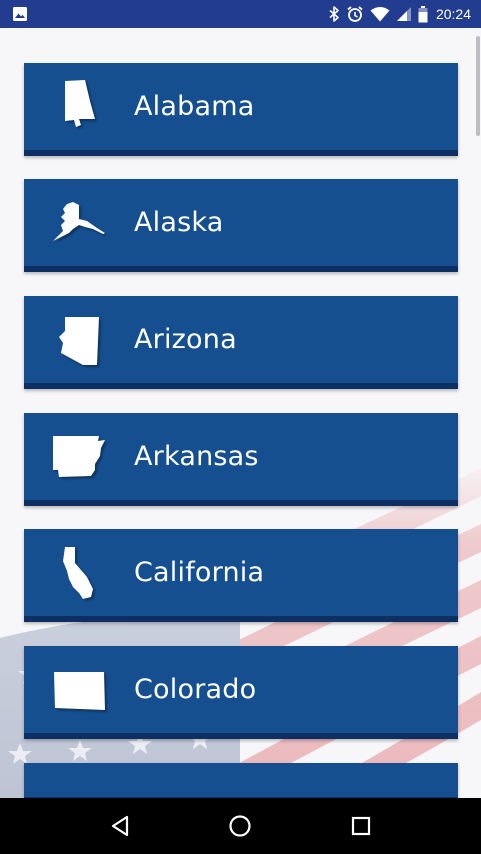  I want to click on alaska-map-icon, so click(79, 222).